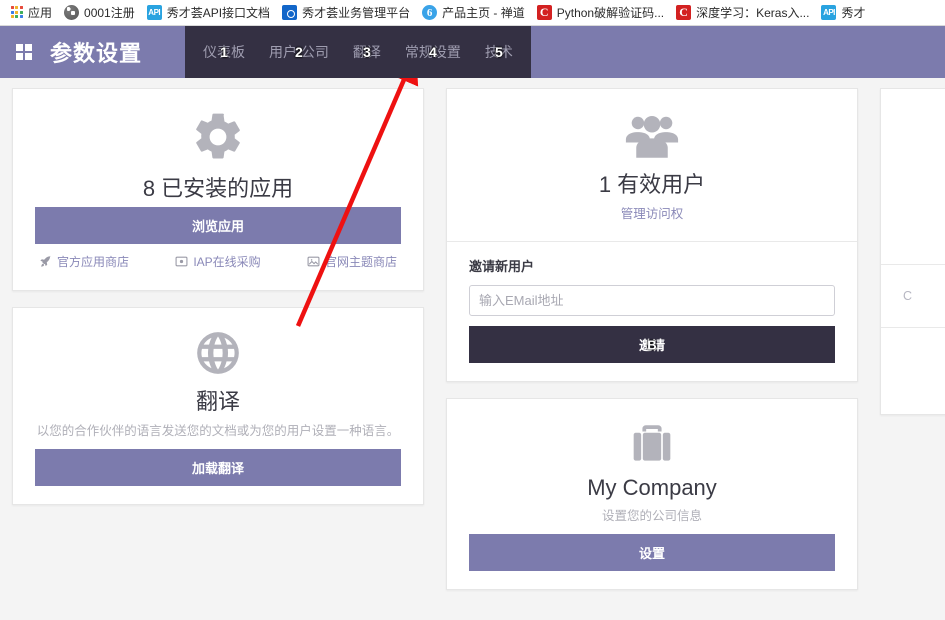 Image resolution: width=945 pixels, height=620 pixels. What do you see at coordinates (430, 12) in the screenshot?
I see `zentao-icon` at bounding box center [430, 12].